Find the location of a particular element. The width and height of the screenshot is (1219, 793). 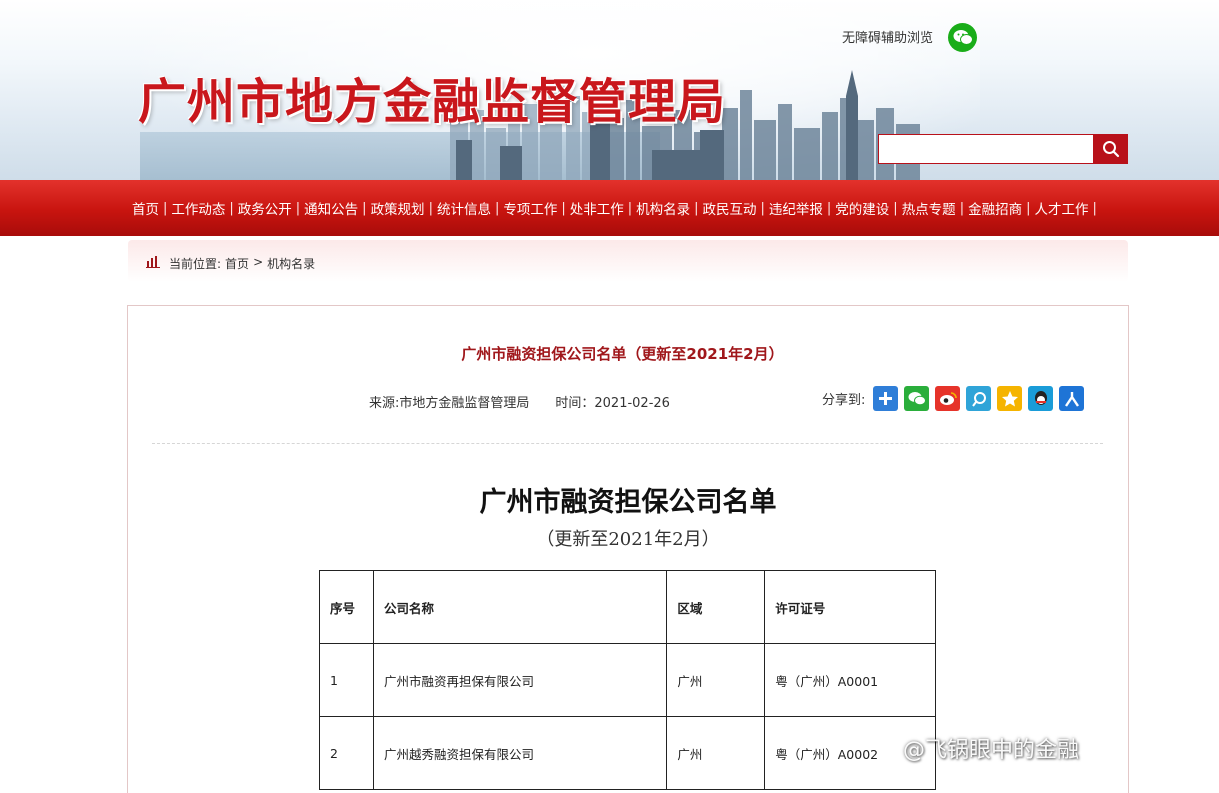

share-label: 分享到: is located at coordinates (844, 400).